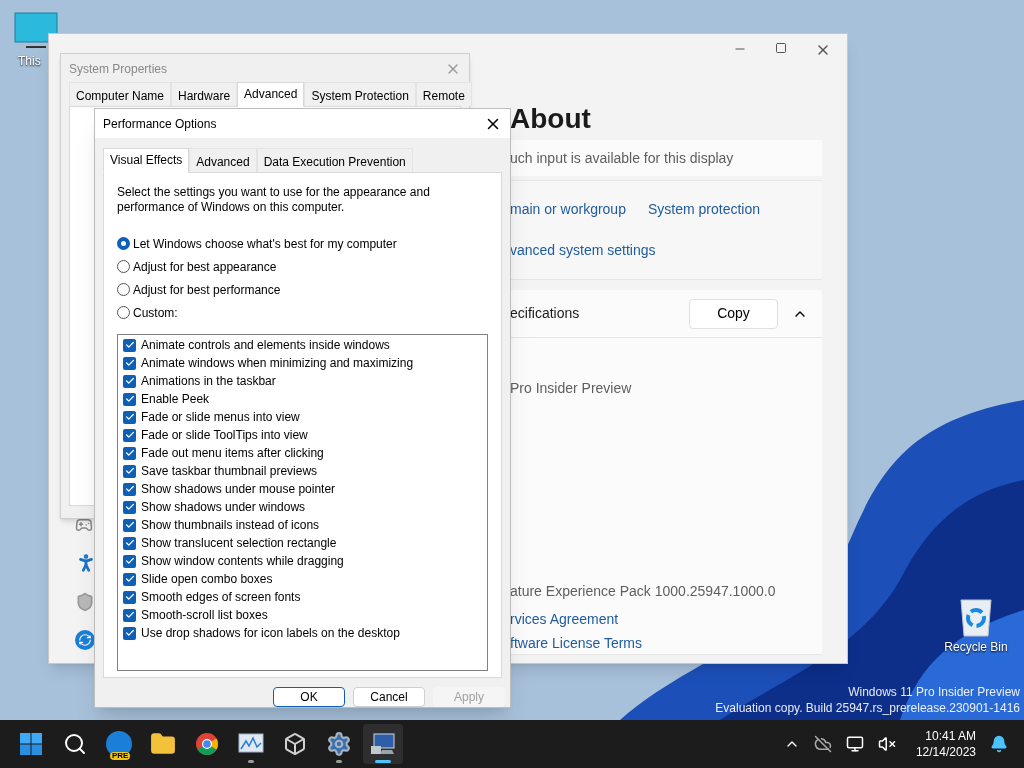 This screenshot has width=1024, height=768. Describe the element at coordinates (781, 48) in the screenshot. I see `maximize-icon` at that location.